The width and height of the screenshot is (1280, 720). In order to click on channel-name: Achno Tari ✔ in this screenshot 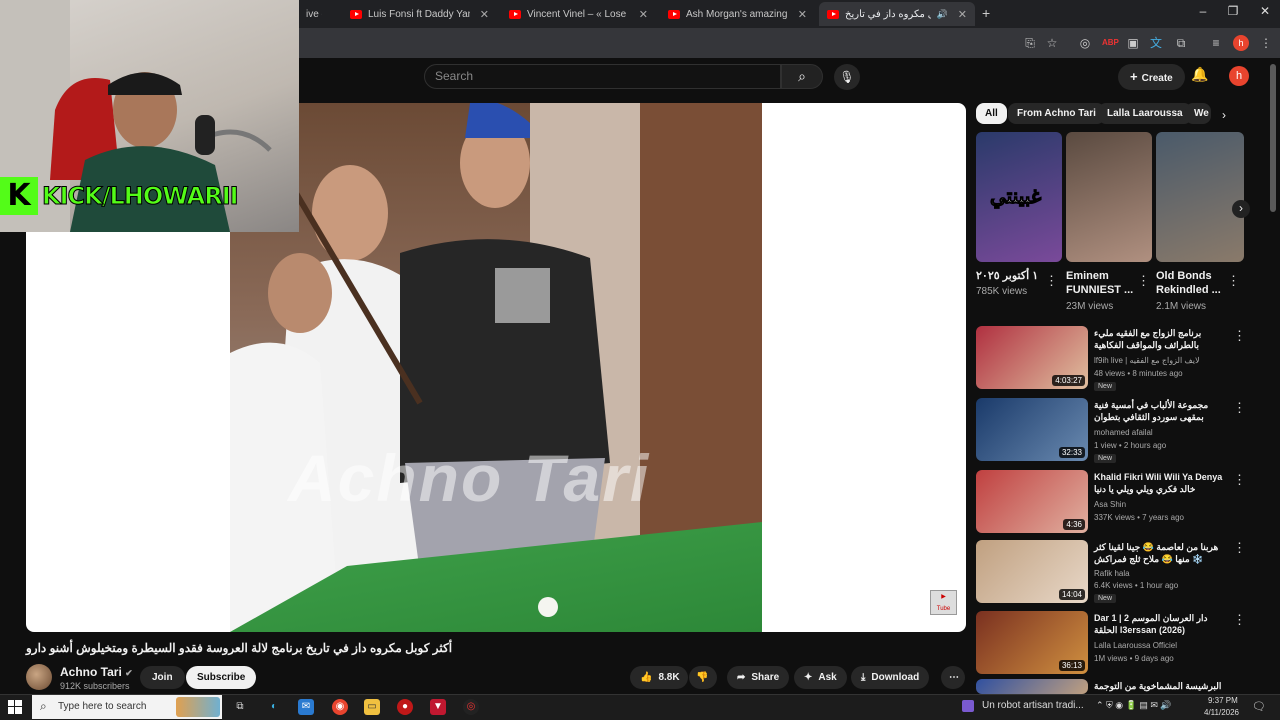, I will do `click(96, 672)`.